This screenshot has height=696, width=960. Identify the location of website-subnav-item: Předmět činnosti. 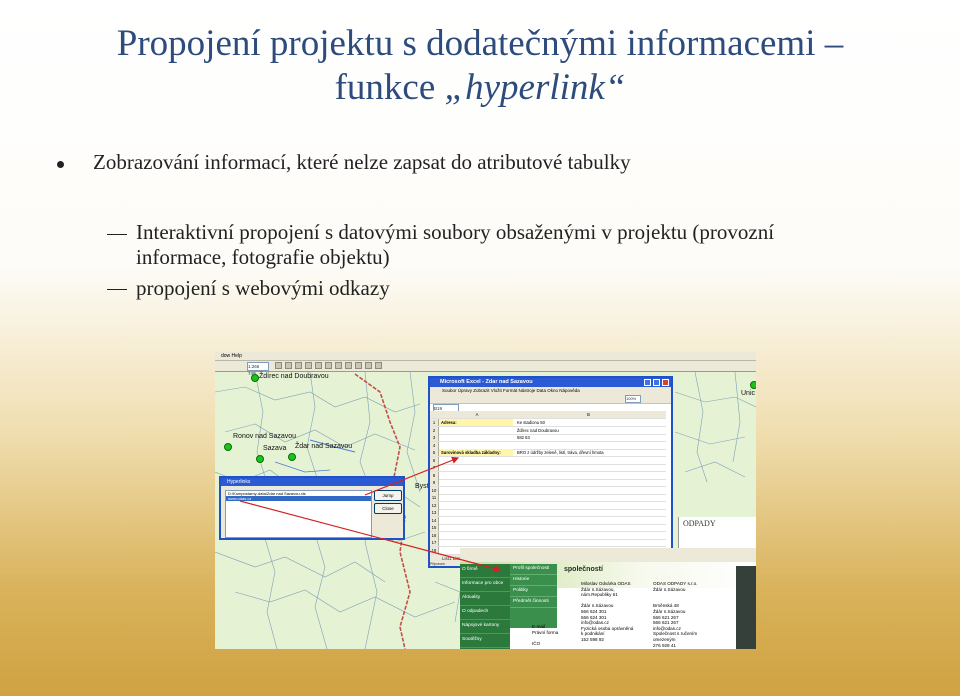
(533, 602).